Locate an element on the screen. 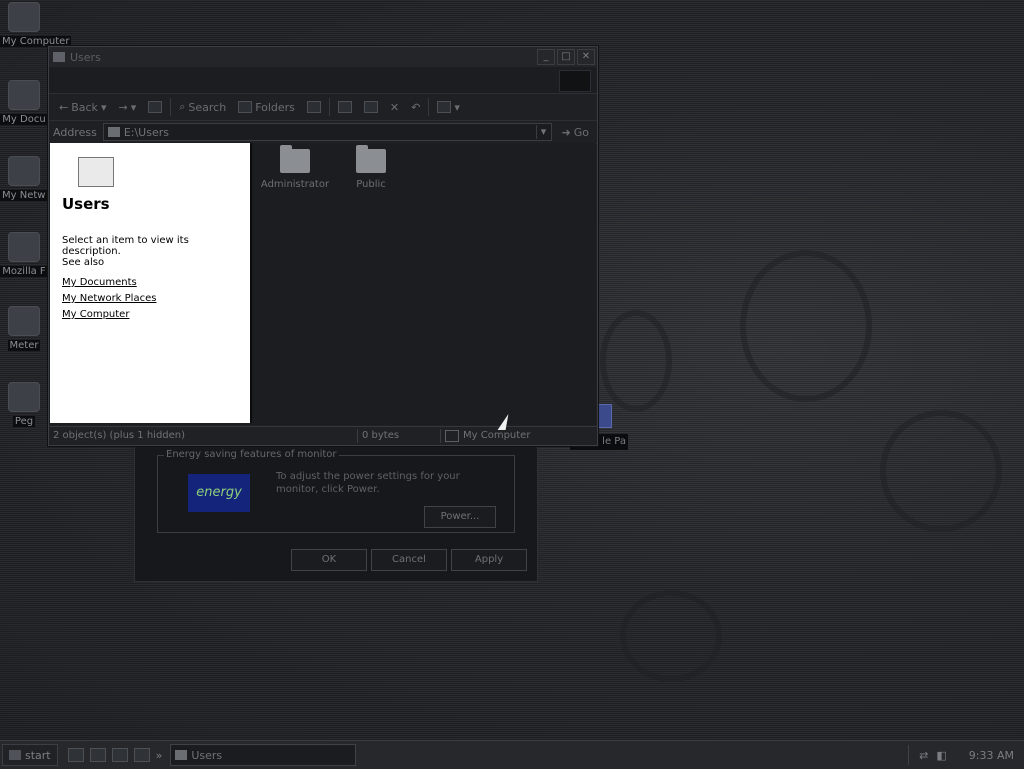 This screenshot has height=769, width=1024. close-button: ✕ is located at coordinates (586, 57).